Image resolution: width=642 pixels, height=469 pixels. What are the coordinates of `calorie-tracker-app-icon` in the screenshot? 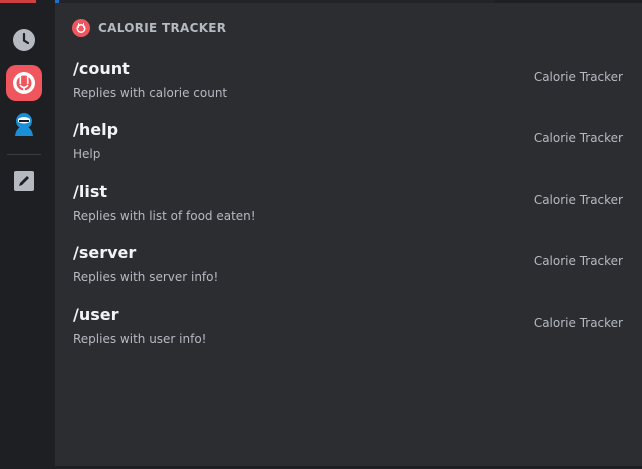 It's located at (24, 83).